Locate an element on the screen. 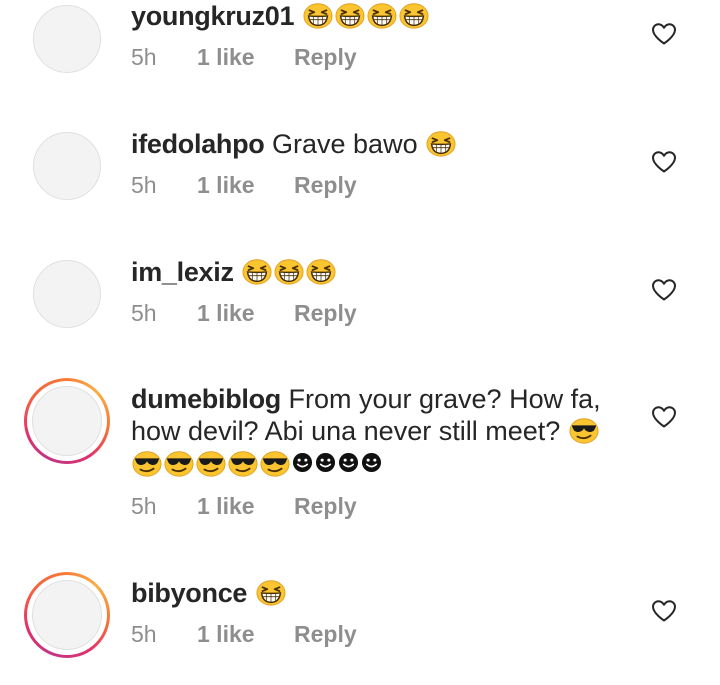 The height and width of the screenshot is (685, 720). username: ifedolahpo is located at coordinates (198, 144).